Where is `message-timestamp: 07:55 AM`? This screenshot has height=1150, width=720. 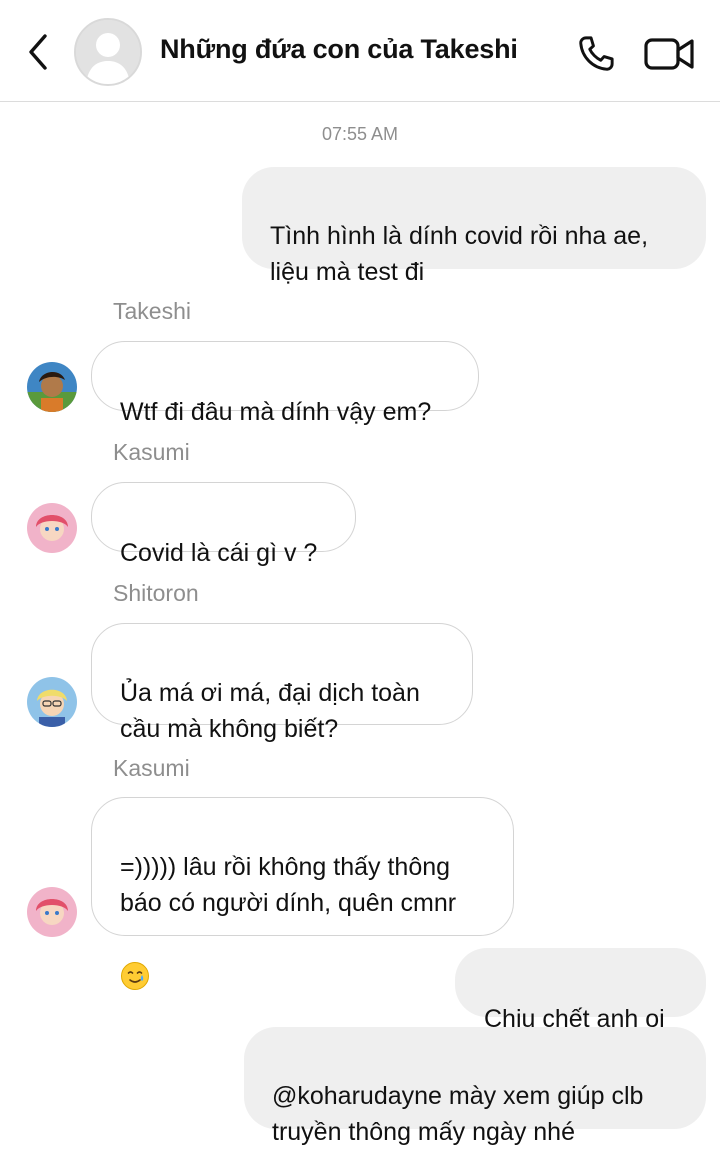 message-timestamp: 07:55 AM is located at coordinates (360, 134).